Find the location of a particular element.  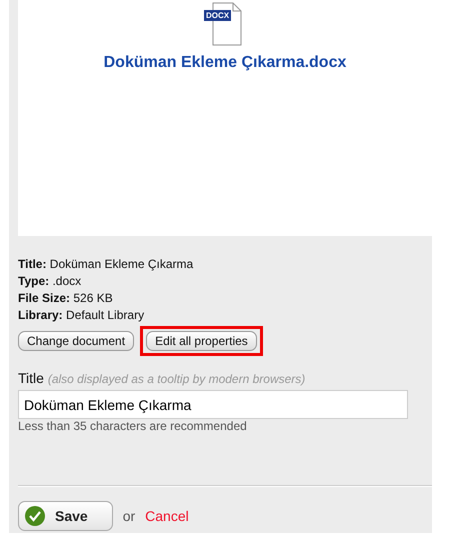

info-line: Title: Doküman Ekleme Çıkarma is located at coordinates (106, 264).